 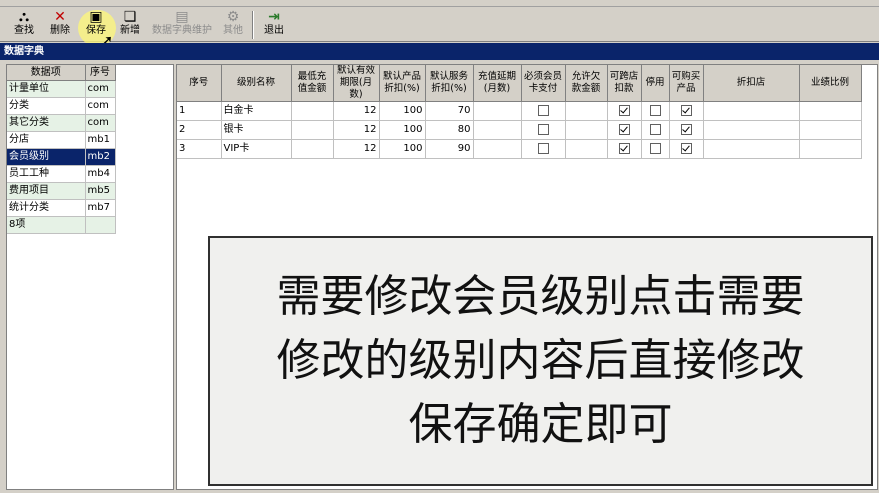 What do you see at coordinates (449, 83) in the screenshot?
I see `column-header: 默认服务折扣(%)` at bounding box center [449, 83].